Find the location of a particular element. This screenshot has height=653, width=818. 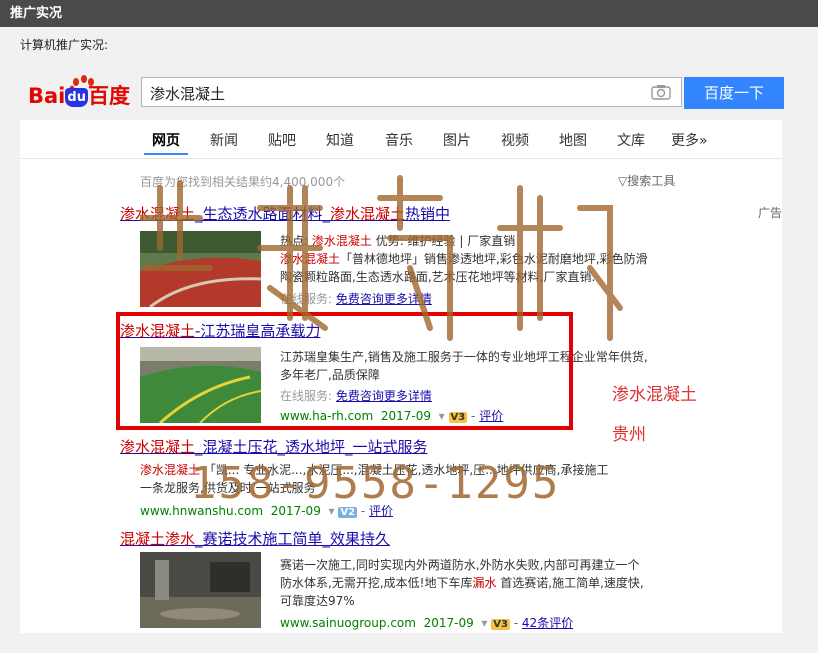

search-button: 百度一下 is located at coordinates (734, 93).